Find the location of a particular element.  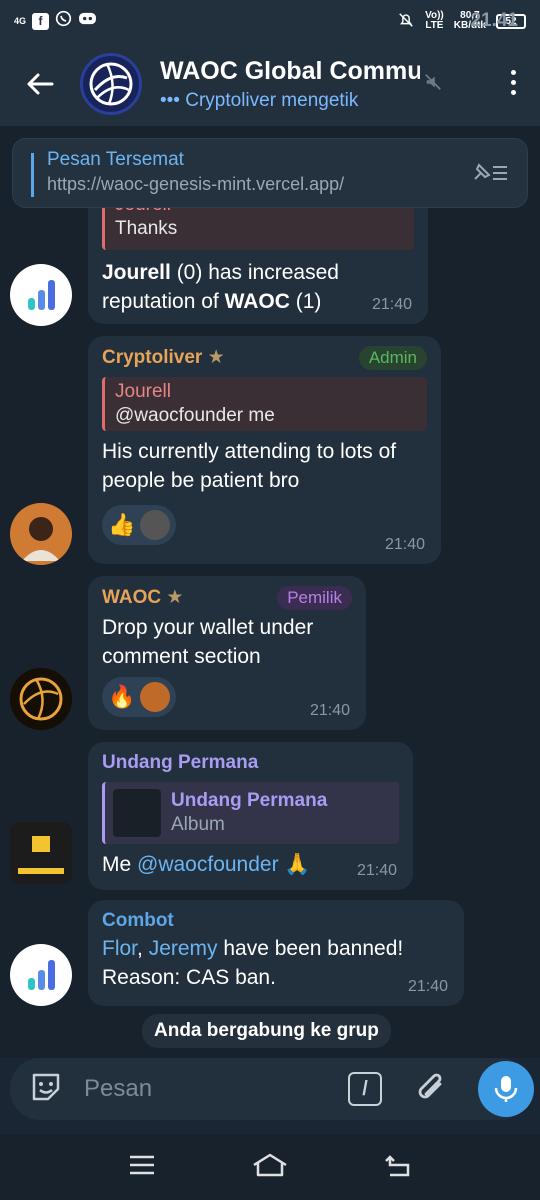

mention-link: @waocfounder is located at coordinates (208, 864).